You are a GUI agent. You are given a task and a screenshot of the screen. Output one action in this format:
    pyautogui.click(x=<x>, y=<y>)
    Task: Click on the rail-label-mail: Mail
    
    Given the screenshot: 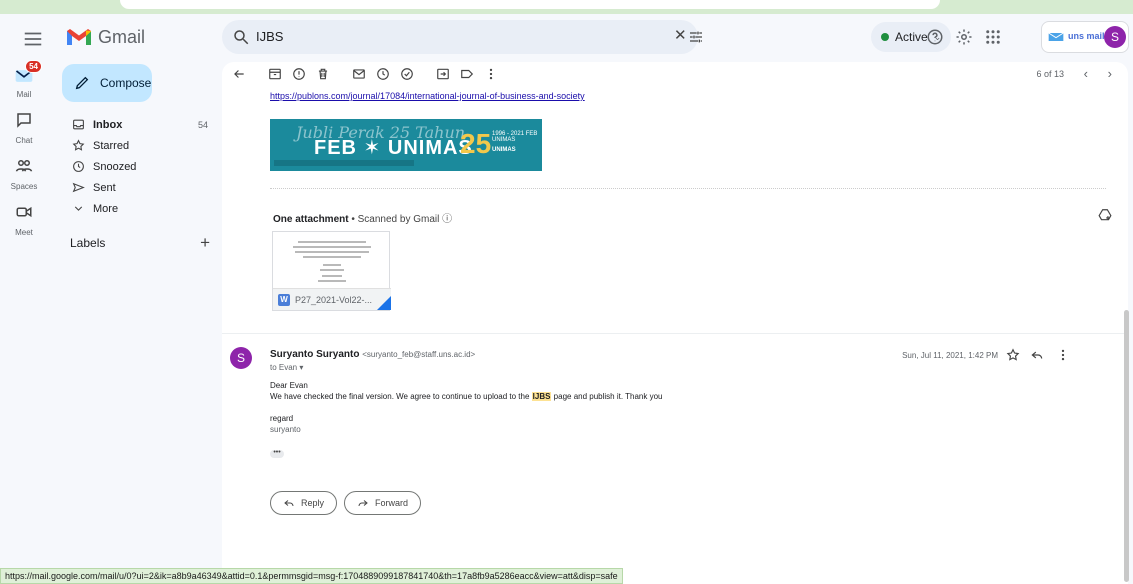 What is the action you would take?
    pyautogui.click(x=24, y=94)
    